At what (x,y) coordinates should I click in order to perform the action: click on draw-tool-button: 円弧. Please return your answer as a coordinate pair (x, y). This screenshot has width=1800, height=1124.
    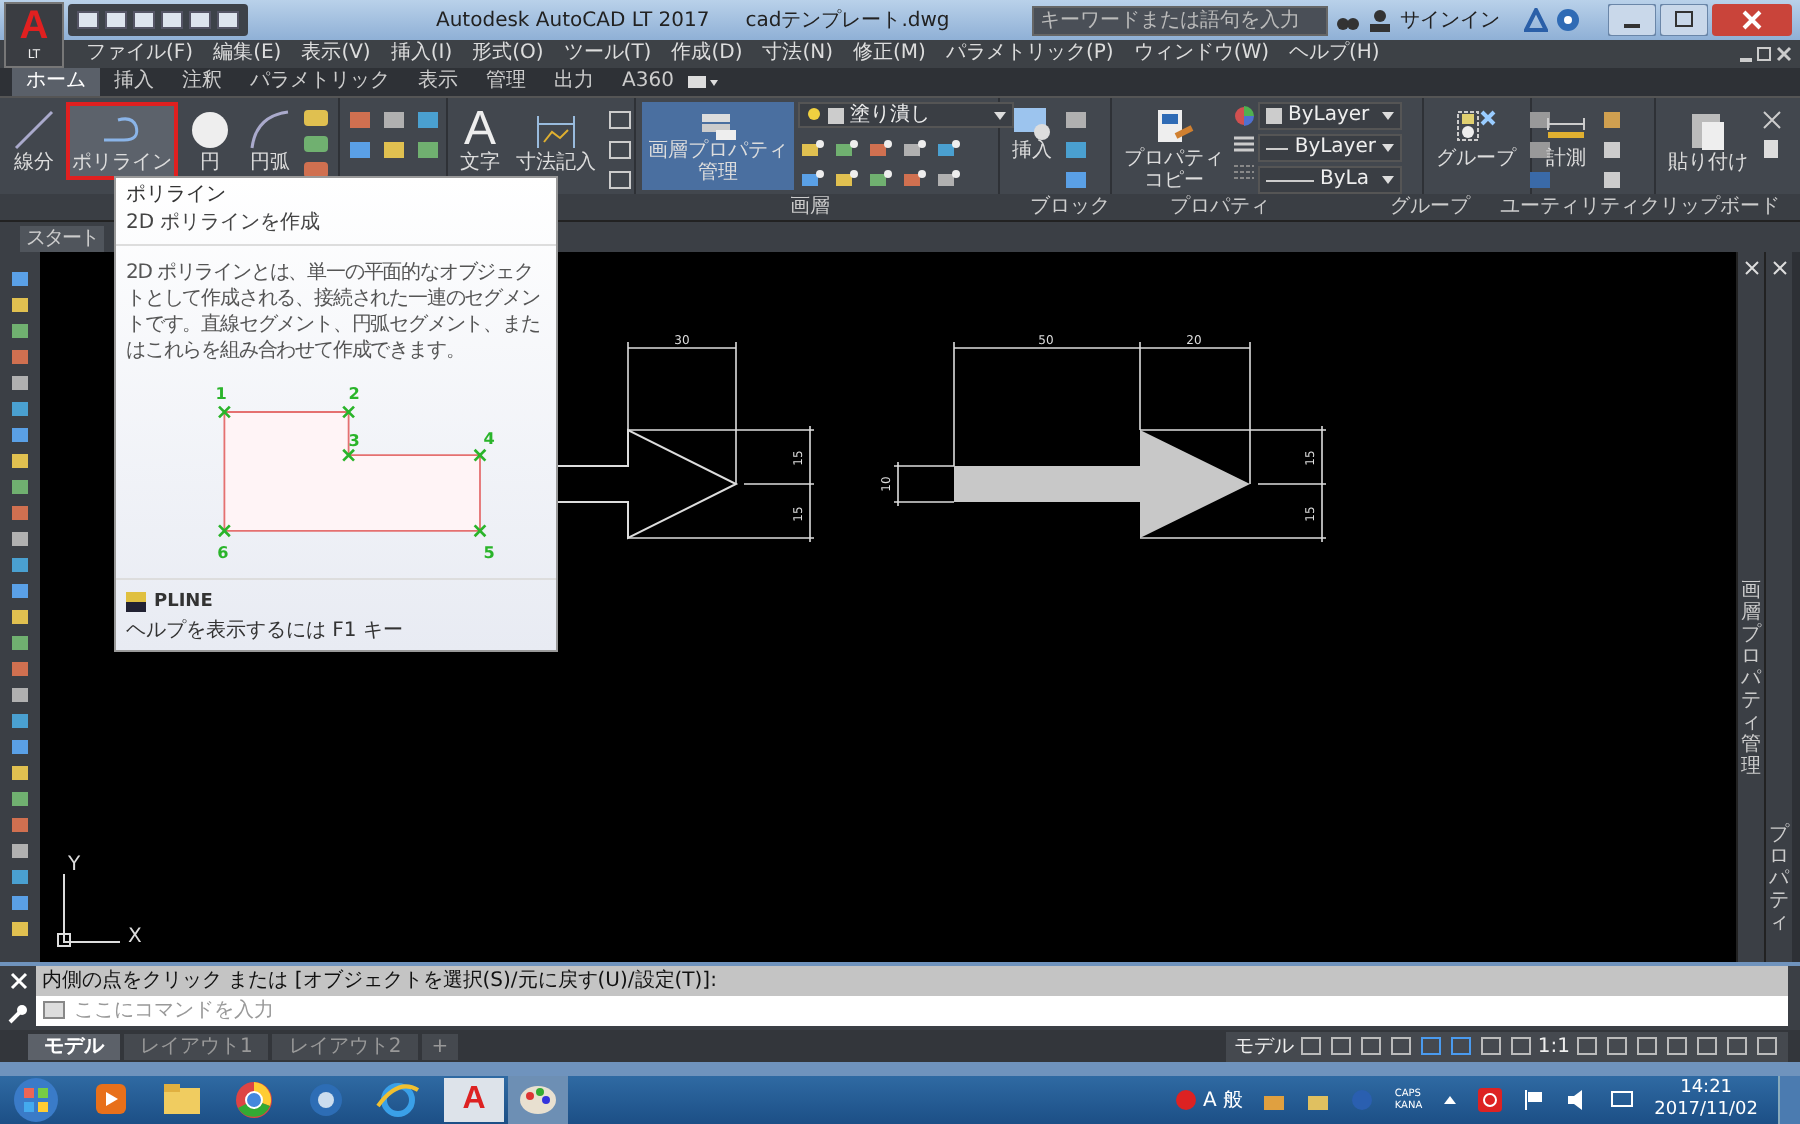
    Looking at the image, I should click on (270, 141).